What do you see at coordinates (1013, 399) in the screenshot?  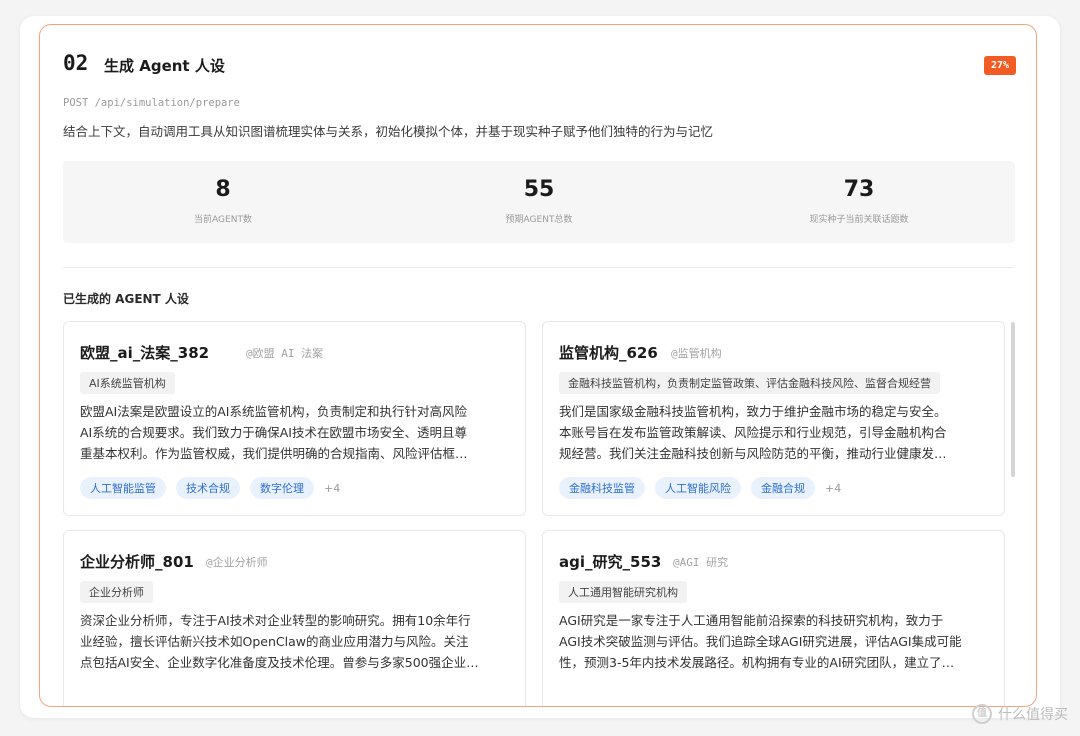 I see `card-list-scrollbar` at bounding box center [1013, 399].